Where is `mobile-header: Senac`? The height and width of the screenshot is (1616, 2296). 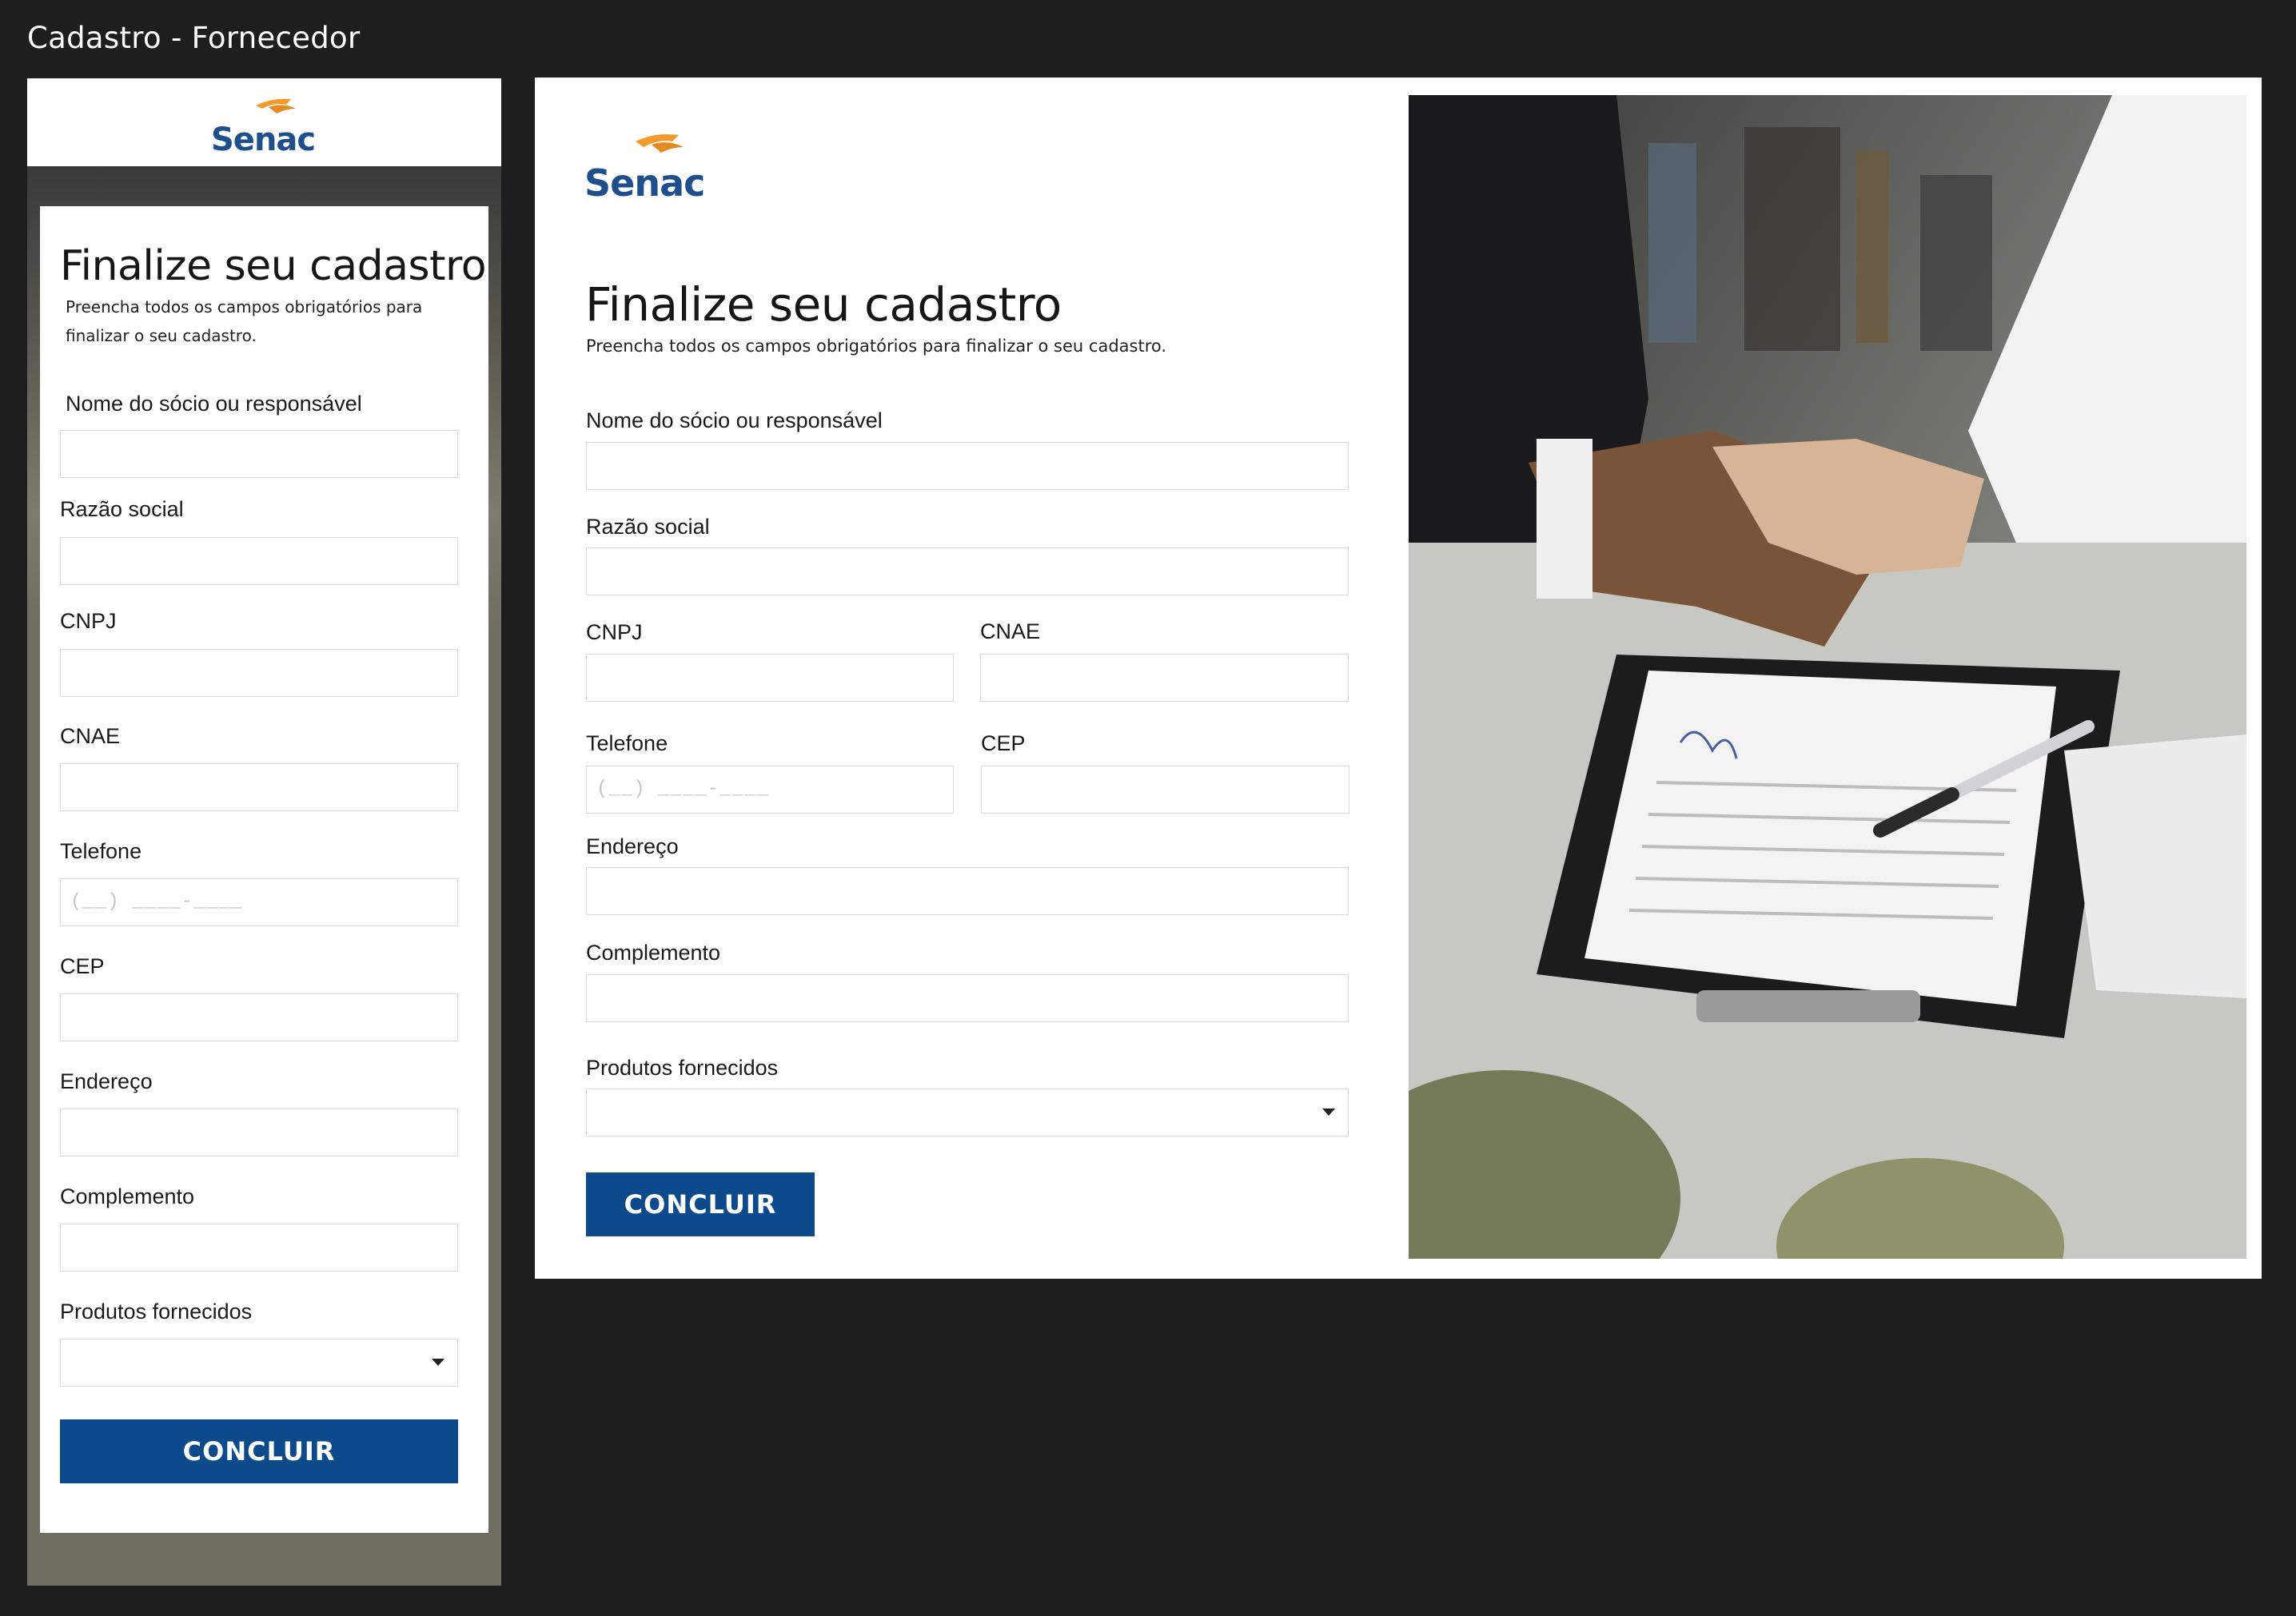
mobile-header: Senac is located at coordinates (264, 122).